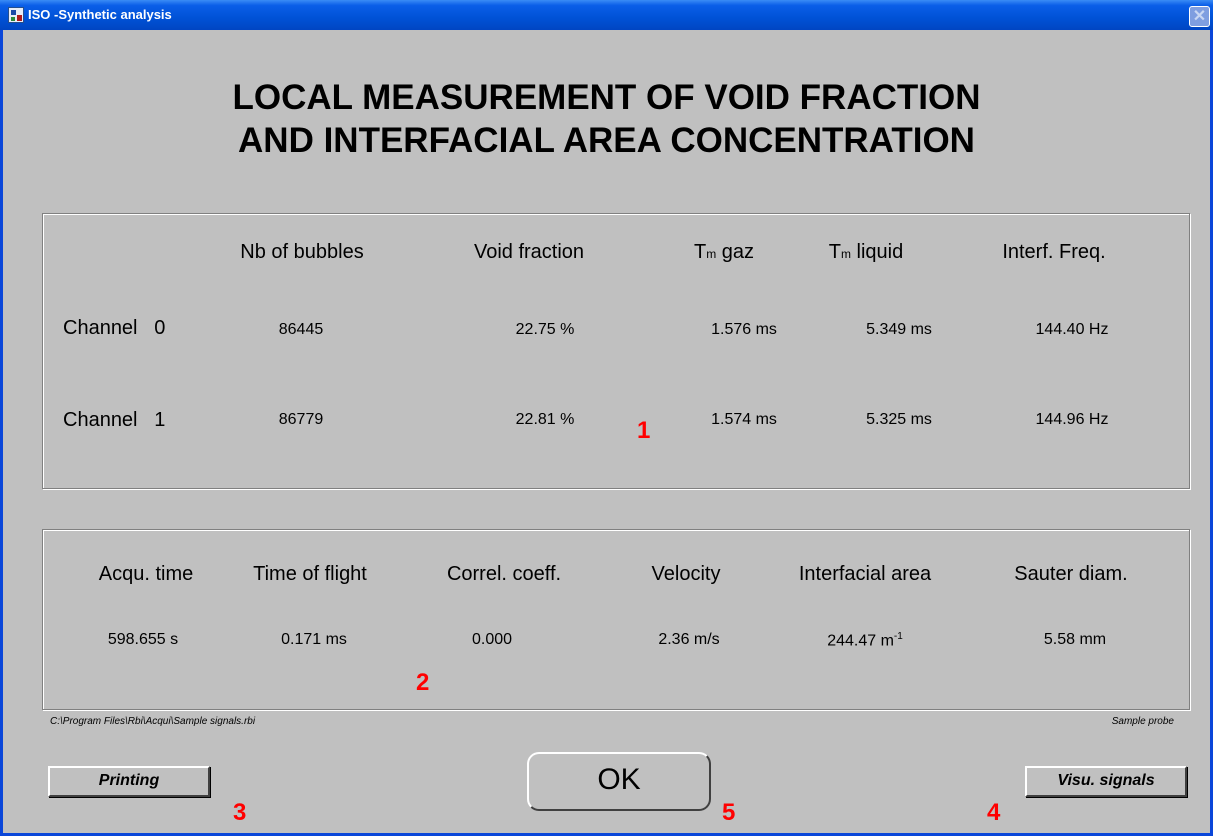  Describe the element at coordinates (744, 329) in the screenshot. I see `channel-0-tm-gaz: 1.576 ms` at that location.